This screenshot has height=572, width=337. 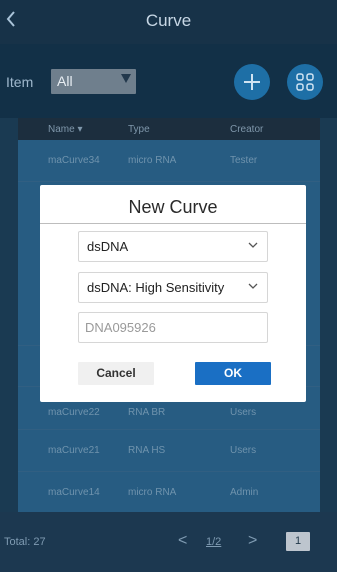 What do you see at coordinates (173, 207) in the screenshot?
I see `dialog-title: New Curve` at bounding box center [173, 207].